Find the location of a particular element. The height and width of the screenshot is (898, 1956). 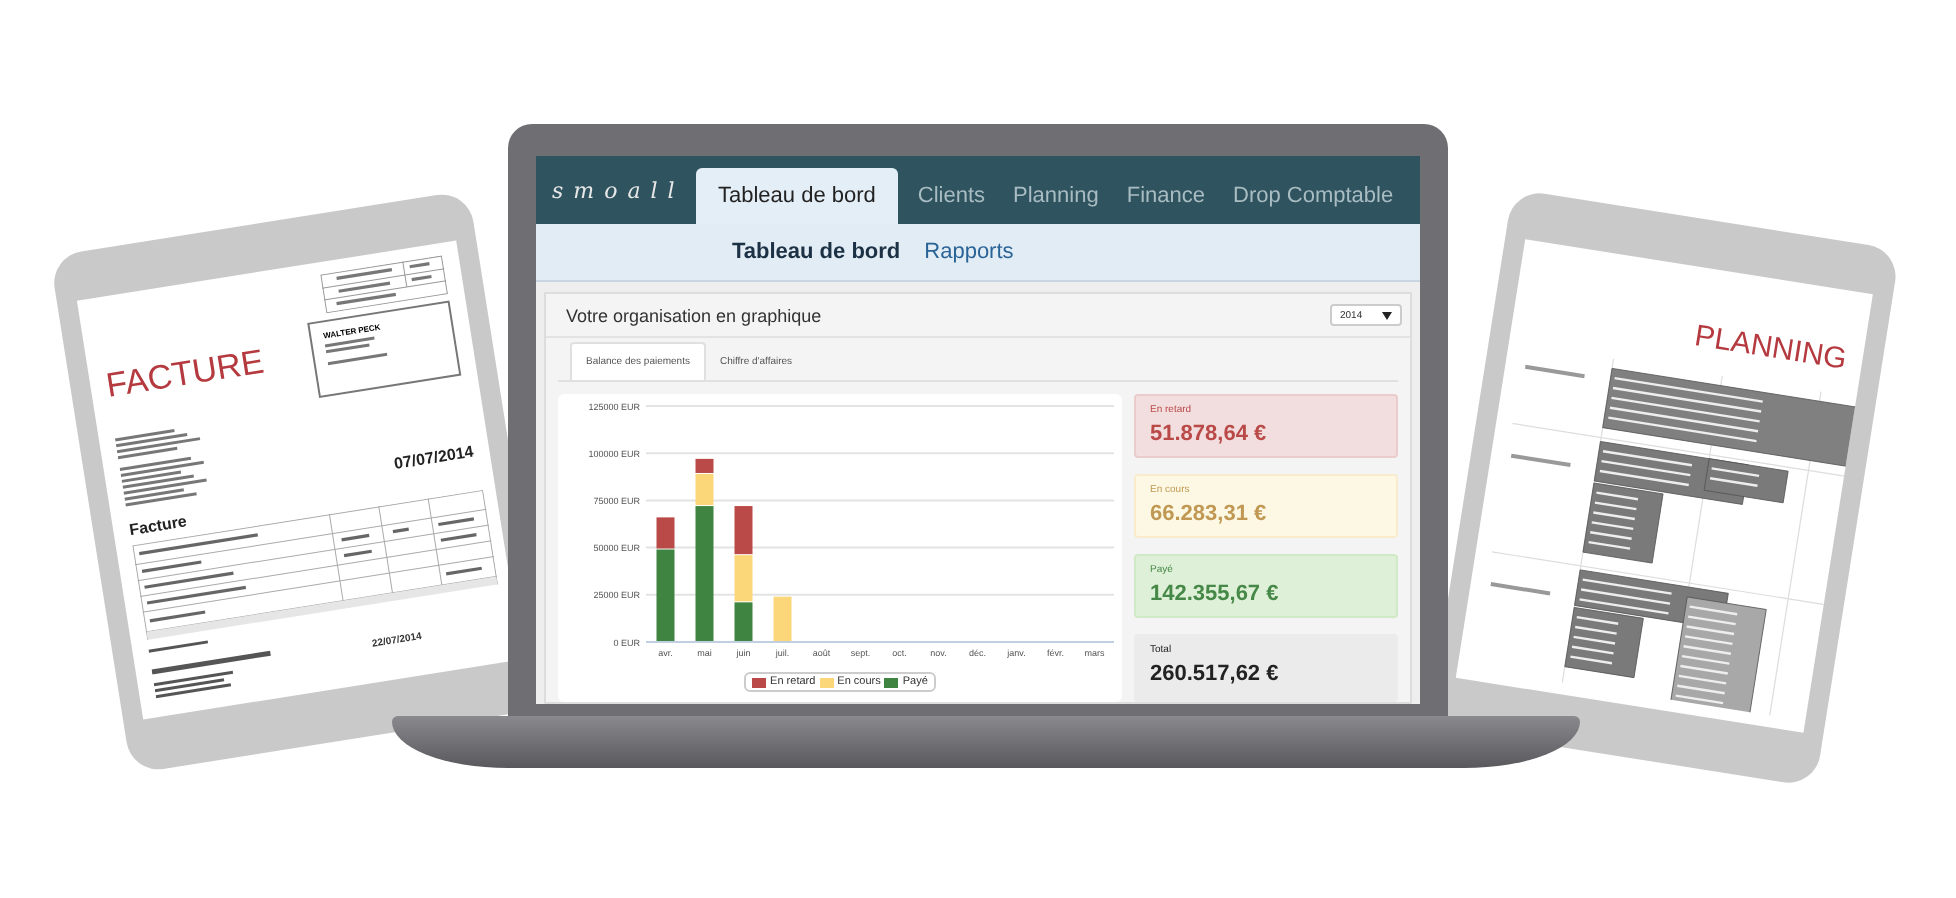

card-value: 142.355,67 € is located at coordinates (1215, 594).